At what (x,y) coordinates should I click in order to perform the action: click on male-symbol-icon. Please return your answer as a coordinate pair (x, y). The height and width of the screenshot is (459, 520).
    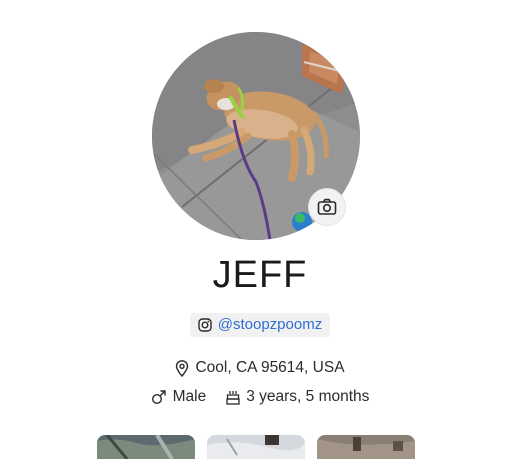
    Looking at the image, I should click on (159, 397).